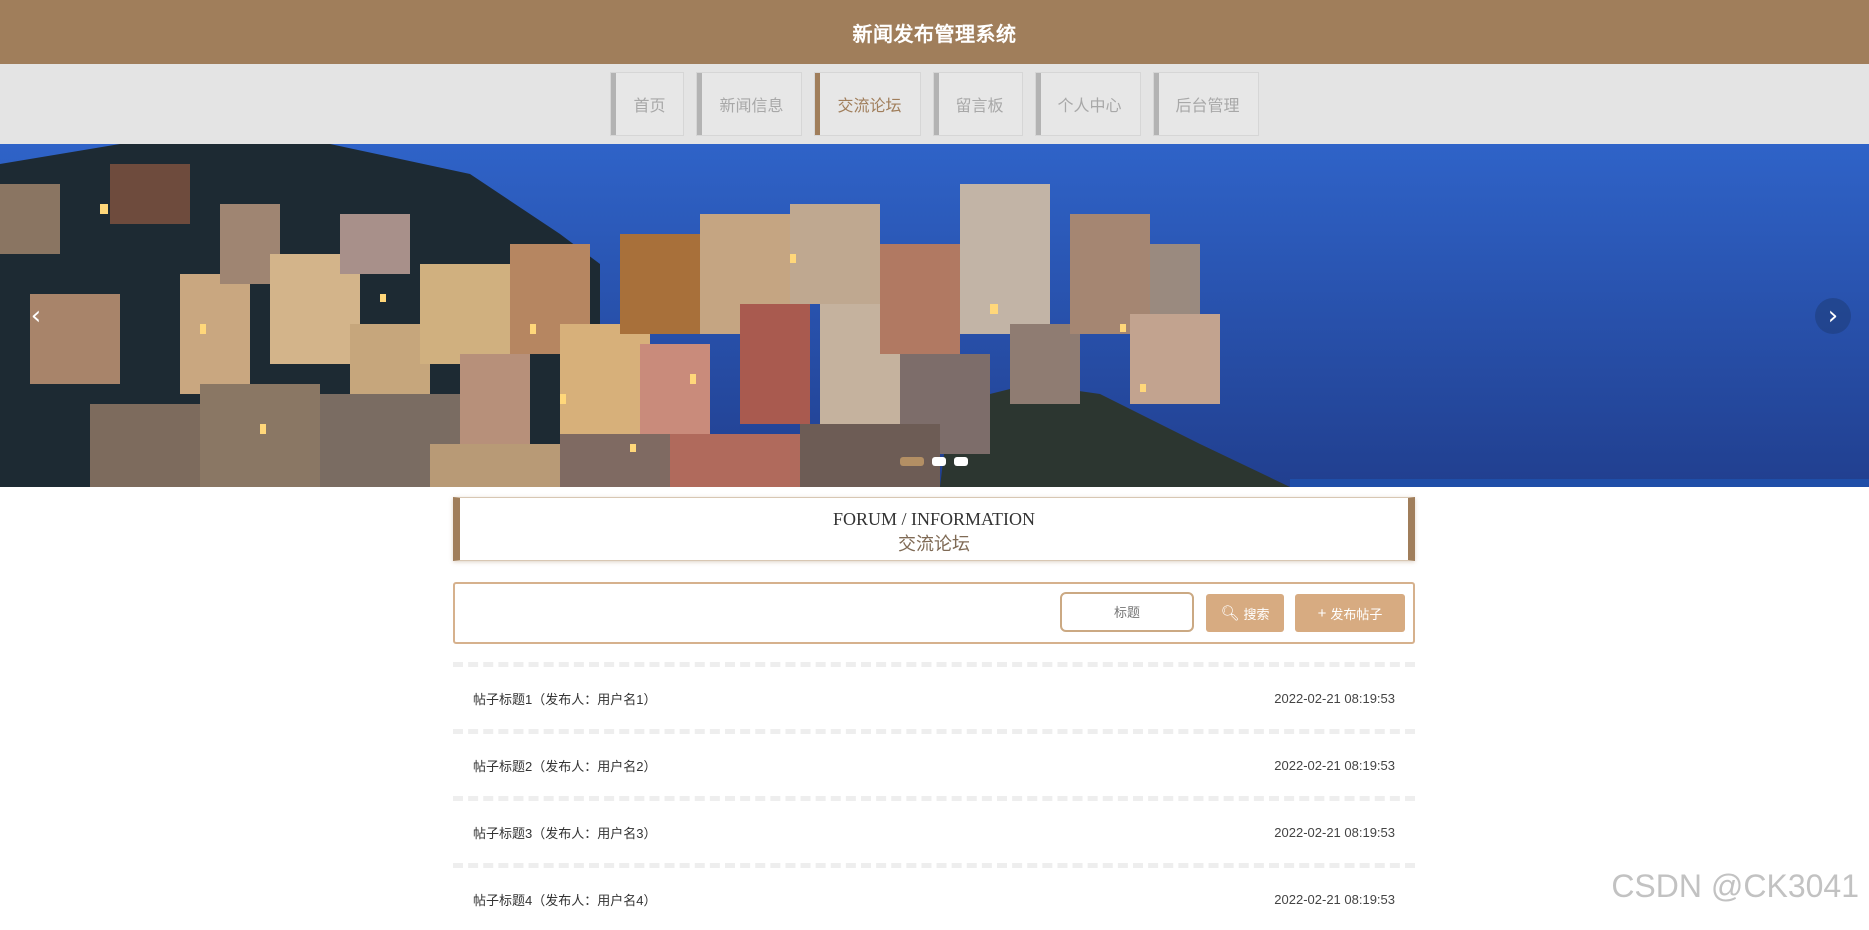 This screenshot has width=1869, height=930. Describe the element at coordinates (1256, 614) in the screenshot. I see `search-button-label: 搜索` at that location.